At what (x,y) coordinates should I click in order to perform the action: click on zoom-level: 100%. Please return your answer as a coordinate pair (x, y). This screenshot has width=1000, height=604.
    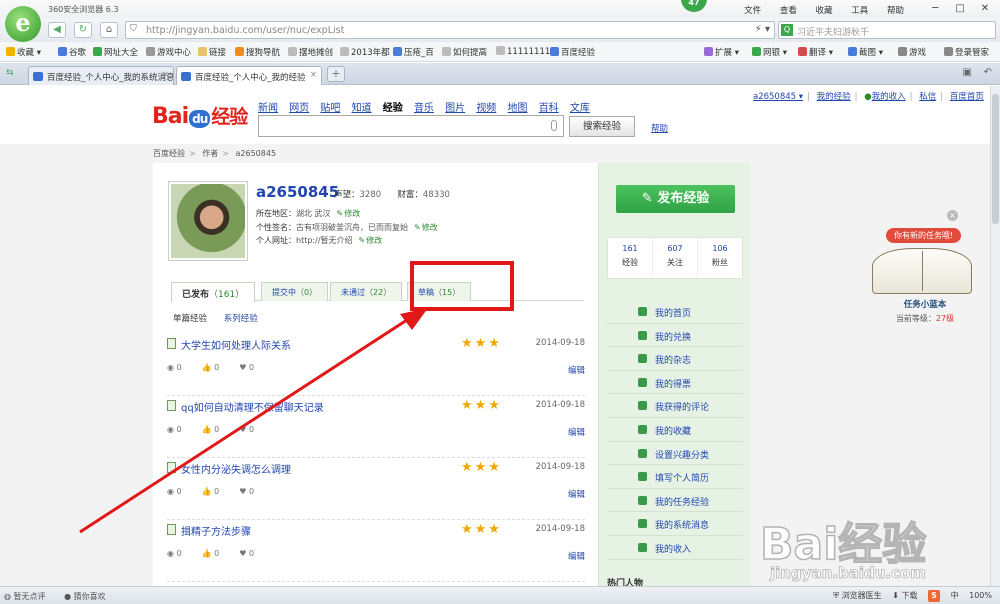
    Looking at the image, I should click on (980, 595).